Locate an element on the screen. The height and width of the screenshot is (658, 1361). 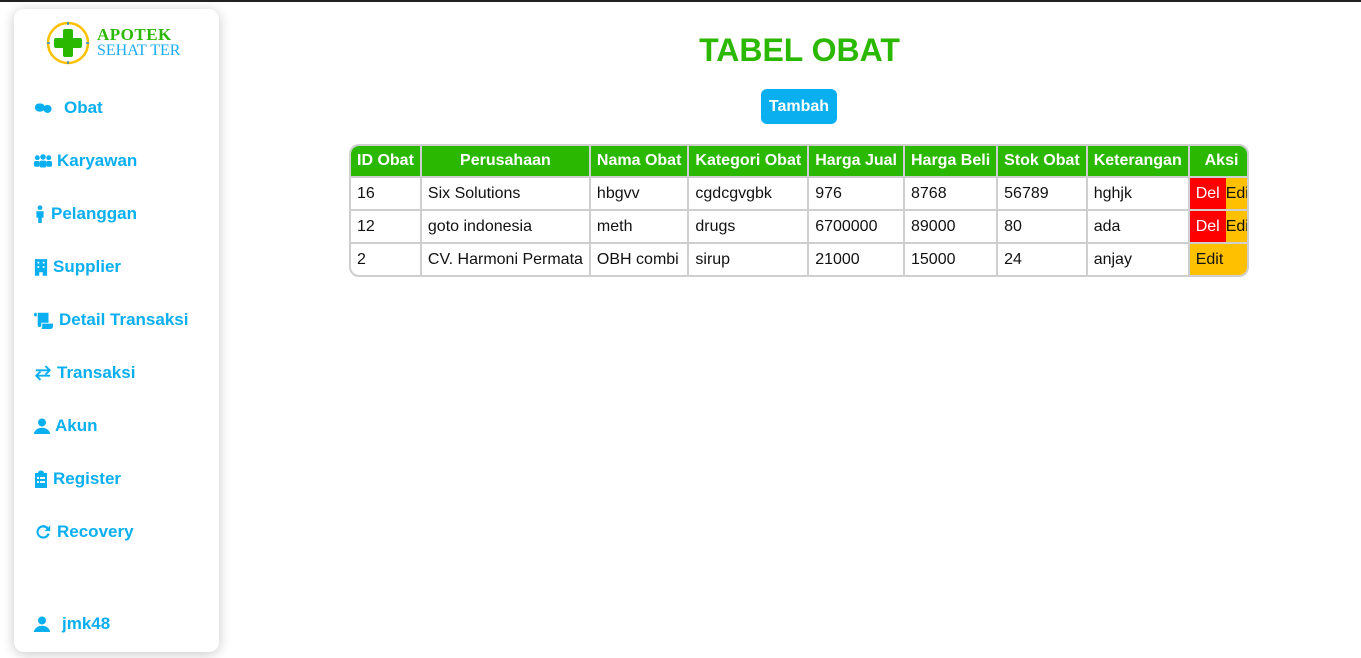
sidebar-item-register: Register is located at coordinates (77, 479).